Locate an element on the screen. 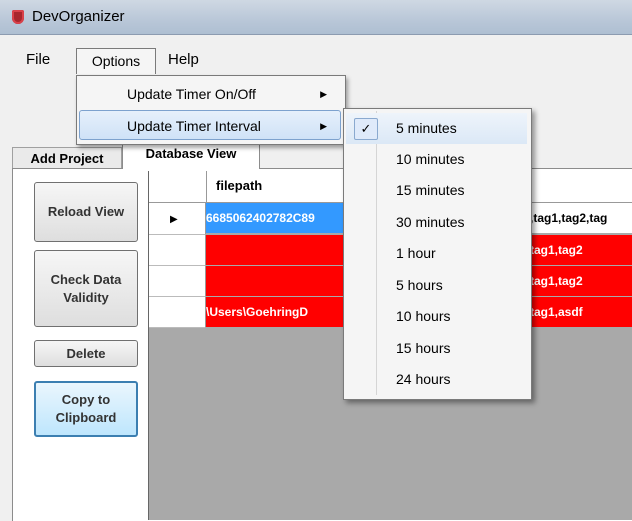 The width and height of the screenshot is (632, 521). interval-option-label: 5 hours is located at coordinates (419, 285).